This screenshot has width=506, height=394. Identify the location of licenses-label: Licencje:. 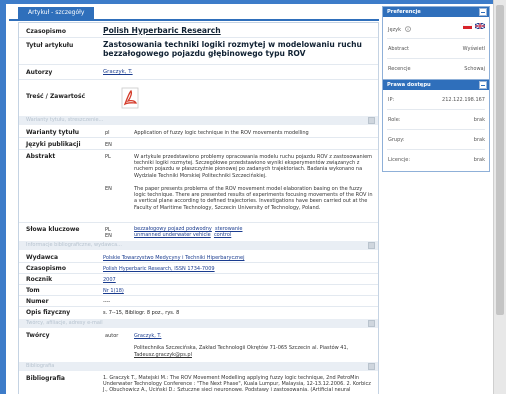
(399, 160).